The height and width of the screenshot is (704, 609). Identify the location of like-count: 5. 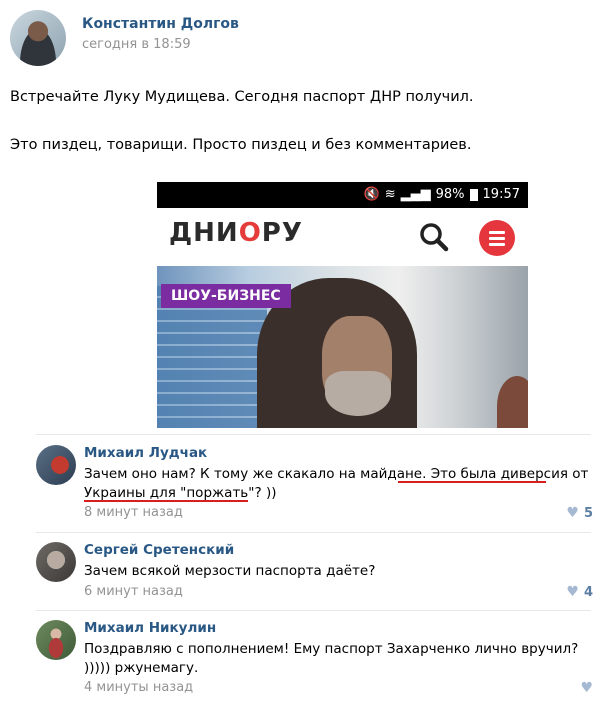
(588, 513).